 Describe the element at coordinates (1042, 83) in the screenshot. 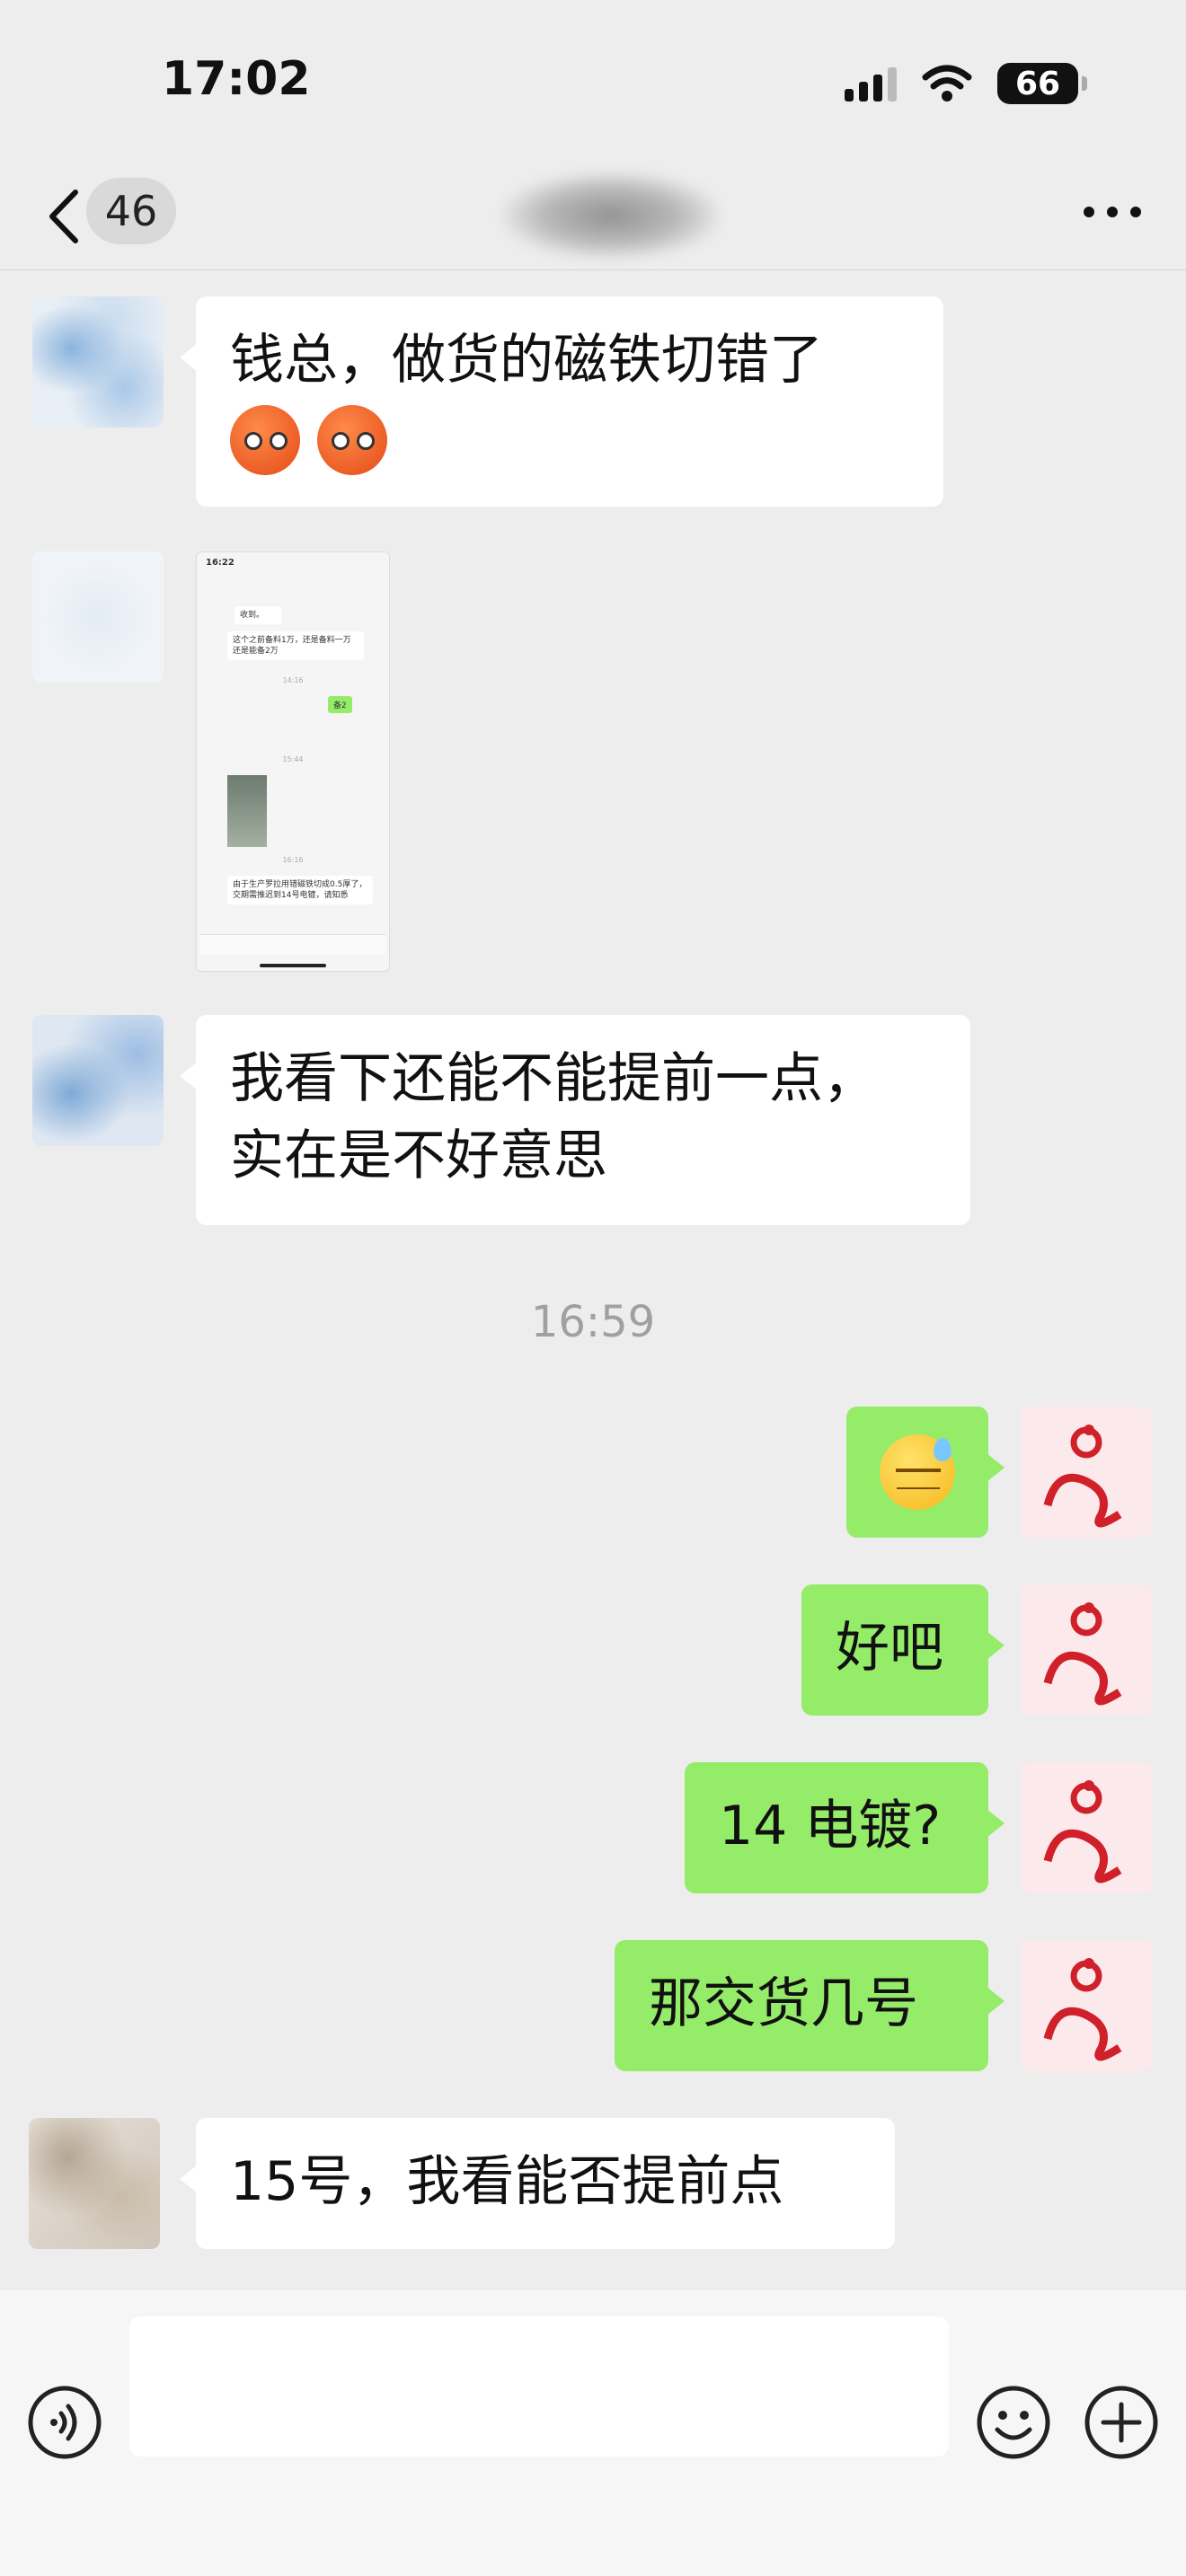

I see `battery-icon: 66` at that location.